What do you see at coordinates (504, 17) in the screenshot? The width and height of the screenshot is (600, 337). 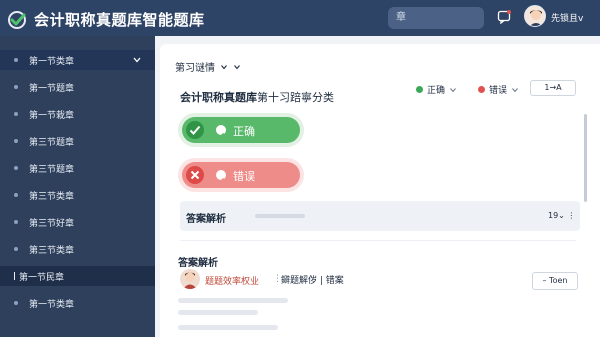 I see `notification-icon` at bounding box center [504, 17].